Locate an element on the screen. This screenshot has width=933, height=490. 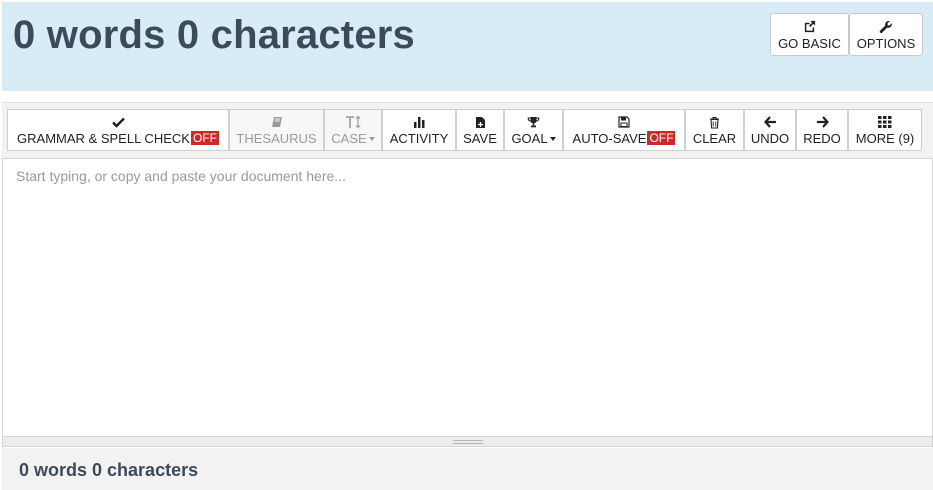
word-count-status: 0 words 0 characters is located at coordinates (109, 470).